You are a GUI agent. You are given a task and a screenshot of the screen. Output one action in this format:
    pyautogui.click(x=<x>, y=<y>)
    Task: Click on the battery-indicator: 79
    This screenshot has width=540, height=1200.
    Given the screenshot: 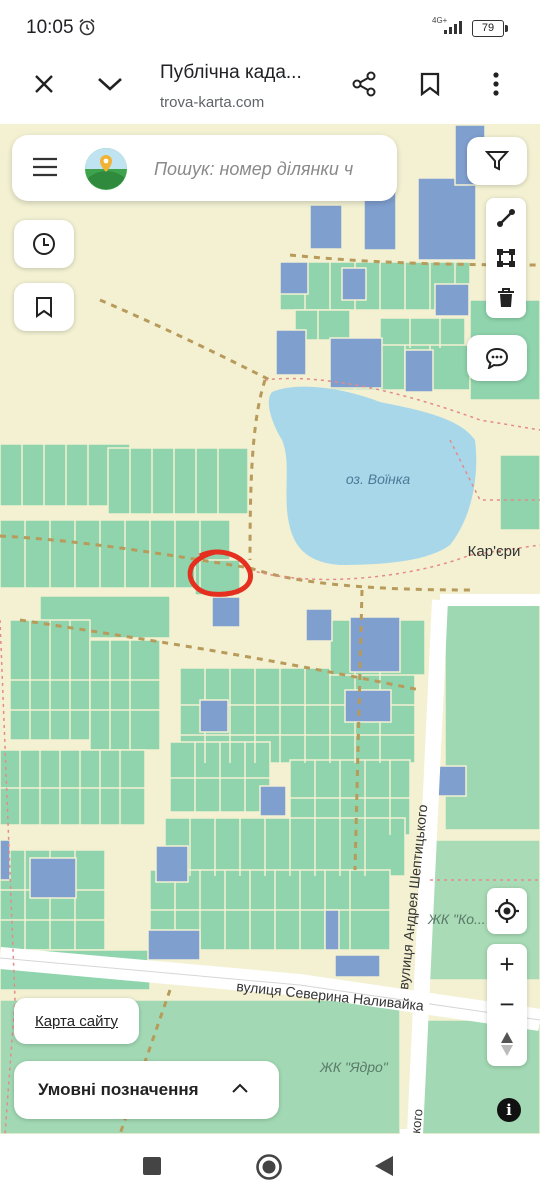 What is the action you would take?
    pyautogui.click(x=490, y=28)
    